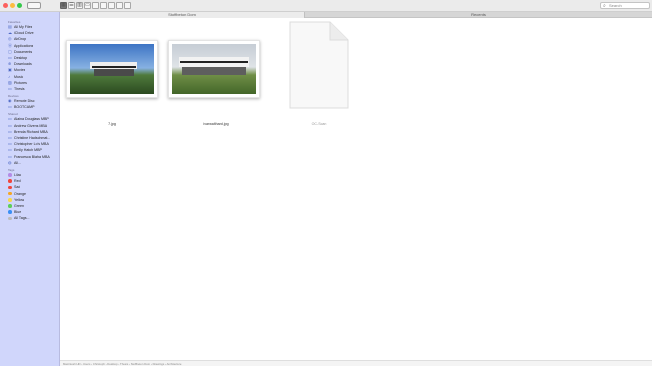 This screenshot has height=366, width=652. I want to click on column-view-button: ▥, so click(79, 5).